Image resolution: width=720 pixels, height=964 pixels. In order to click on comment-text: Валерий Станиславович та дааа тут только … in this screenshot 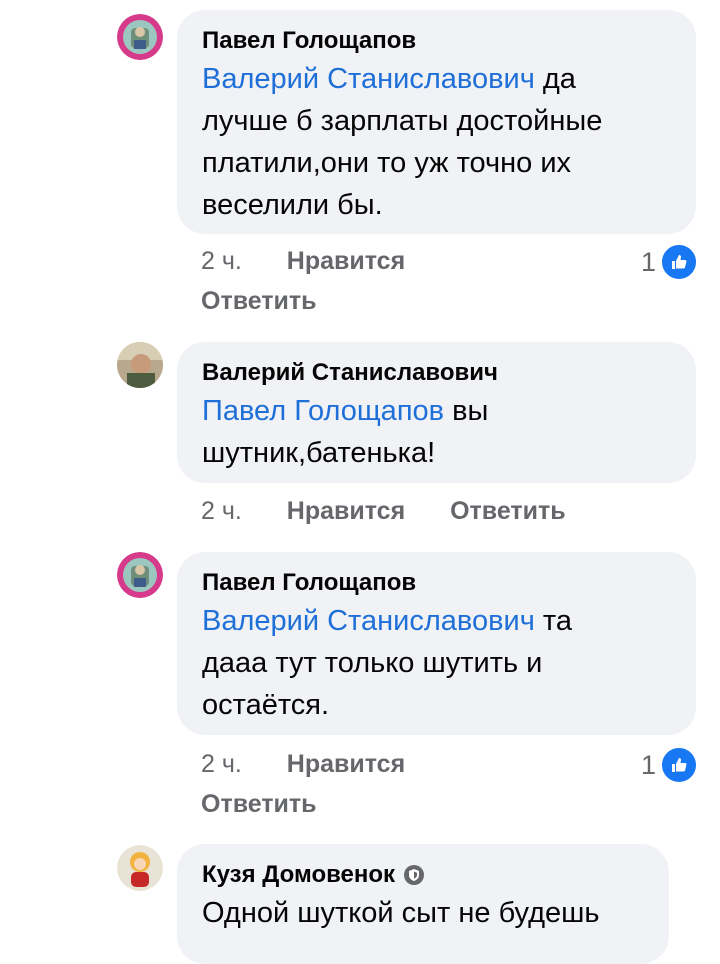, I will do `click(387, 663)`.